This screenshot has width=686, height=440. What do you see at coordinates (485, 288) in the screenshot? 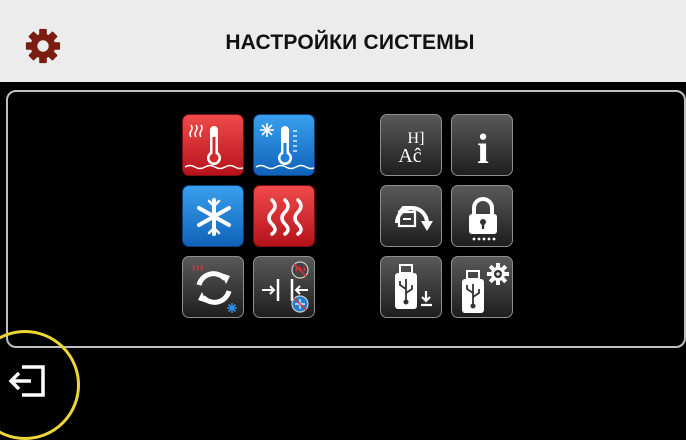
I see `usb-settings-icon` at bounding box center [485, 288].